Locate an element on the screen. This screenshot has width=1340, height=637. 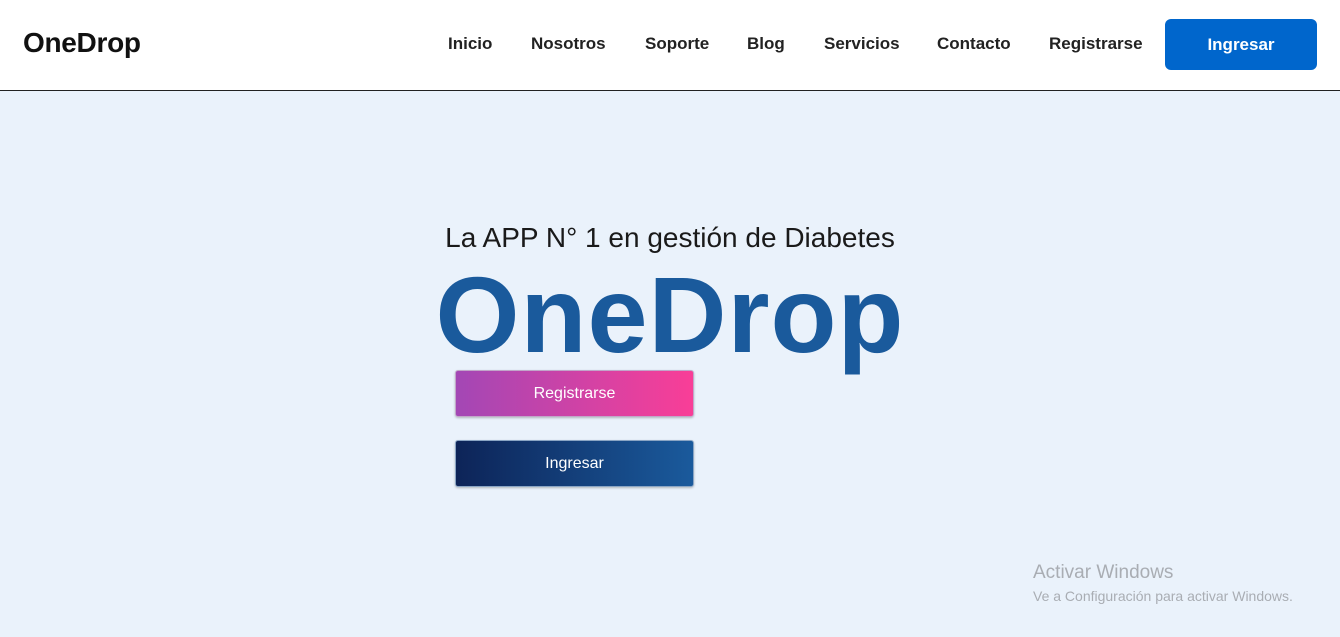
nav-nosotros: Nosotros is located at coordinates (568, 44).